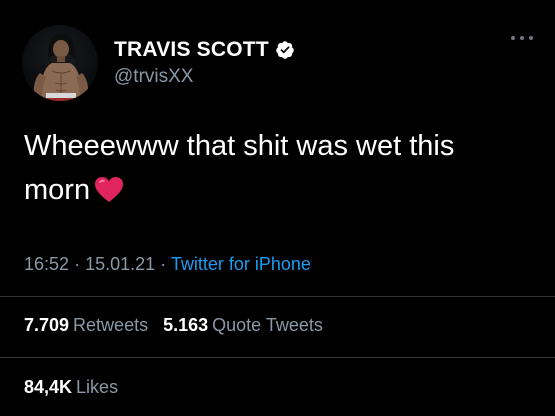 This screenshot has width=555, height=416. What do you see at coordinates (204, 63) in the screenshot?
I see `author-info: TRAVIS SCOTT @trvisXX` at bounding box center [204, 63].